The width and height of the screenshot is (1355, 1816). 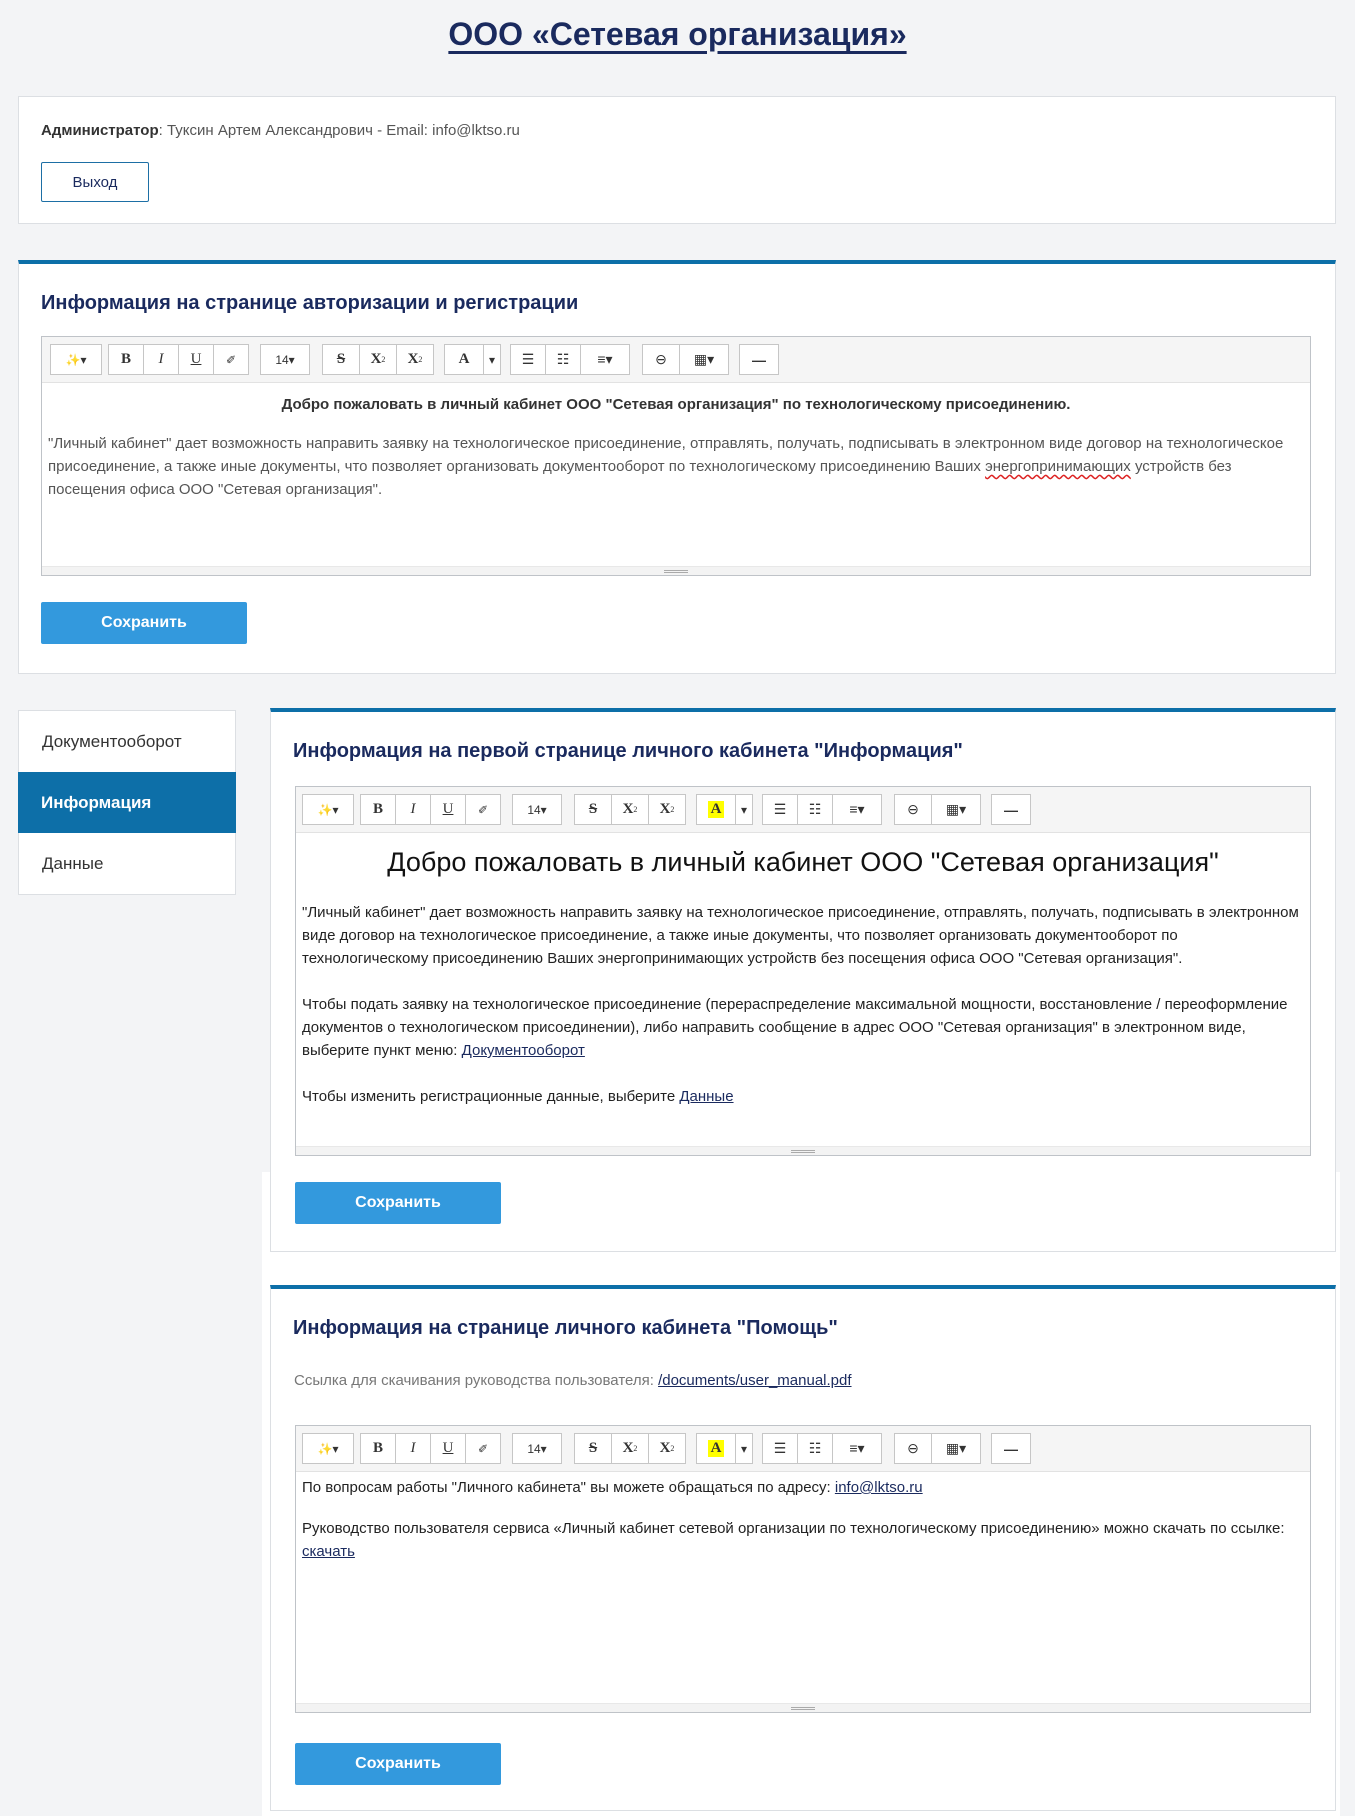 What do you see at coordinates (523, 1050) in the screenshot?
I see `documents-link: Документооборот` at bounding box center [523, 1050].